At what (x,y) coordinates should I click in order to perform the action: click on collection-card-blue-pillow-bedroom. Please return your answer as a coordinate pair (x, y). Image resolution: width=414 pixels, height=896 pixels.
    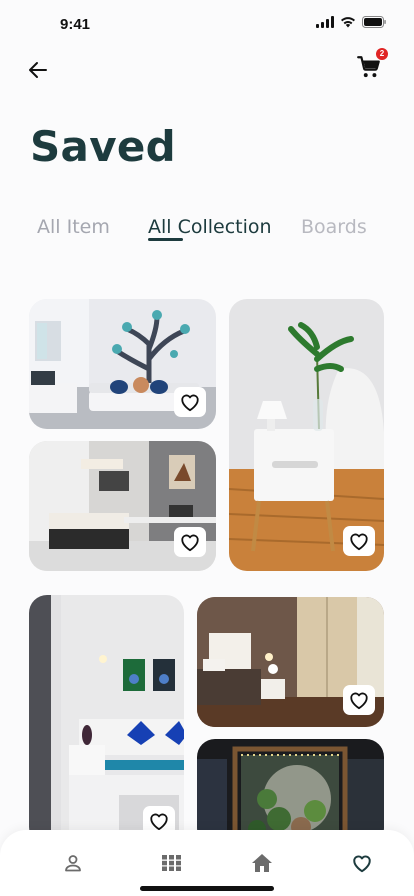
    Looking at the image, I should click on (106, 720).